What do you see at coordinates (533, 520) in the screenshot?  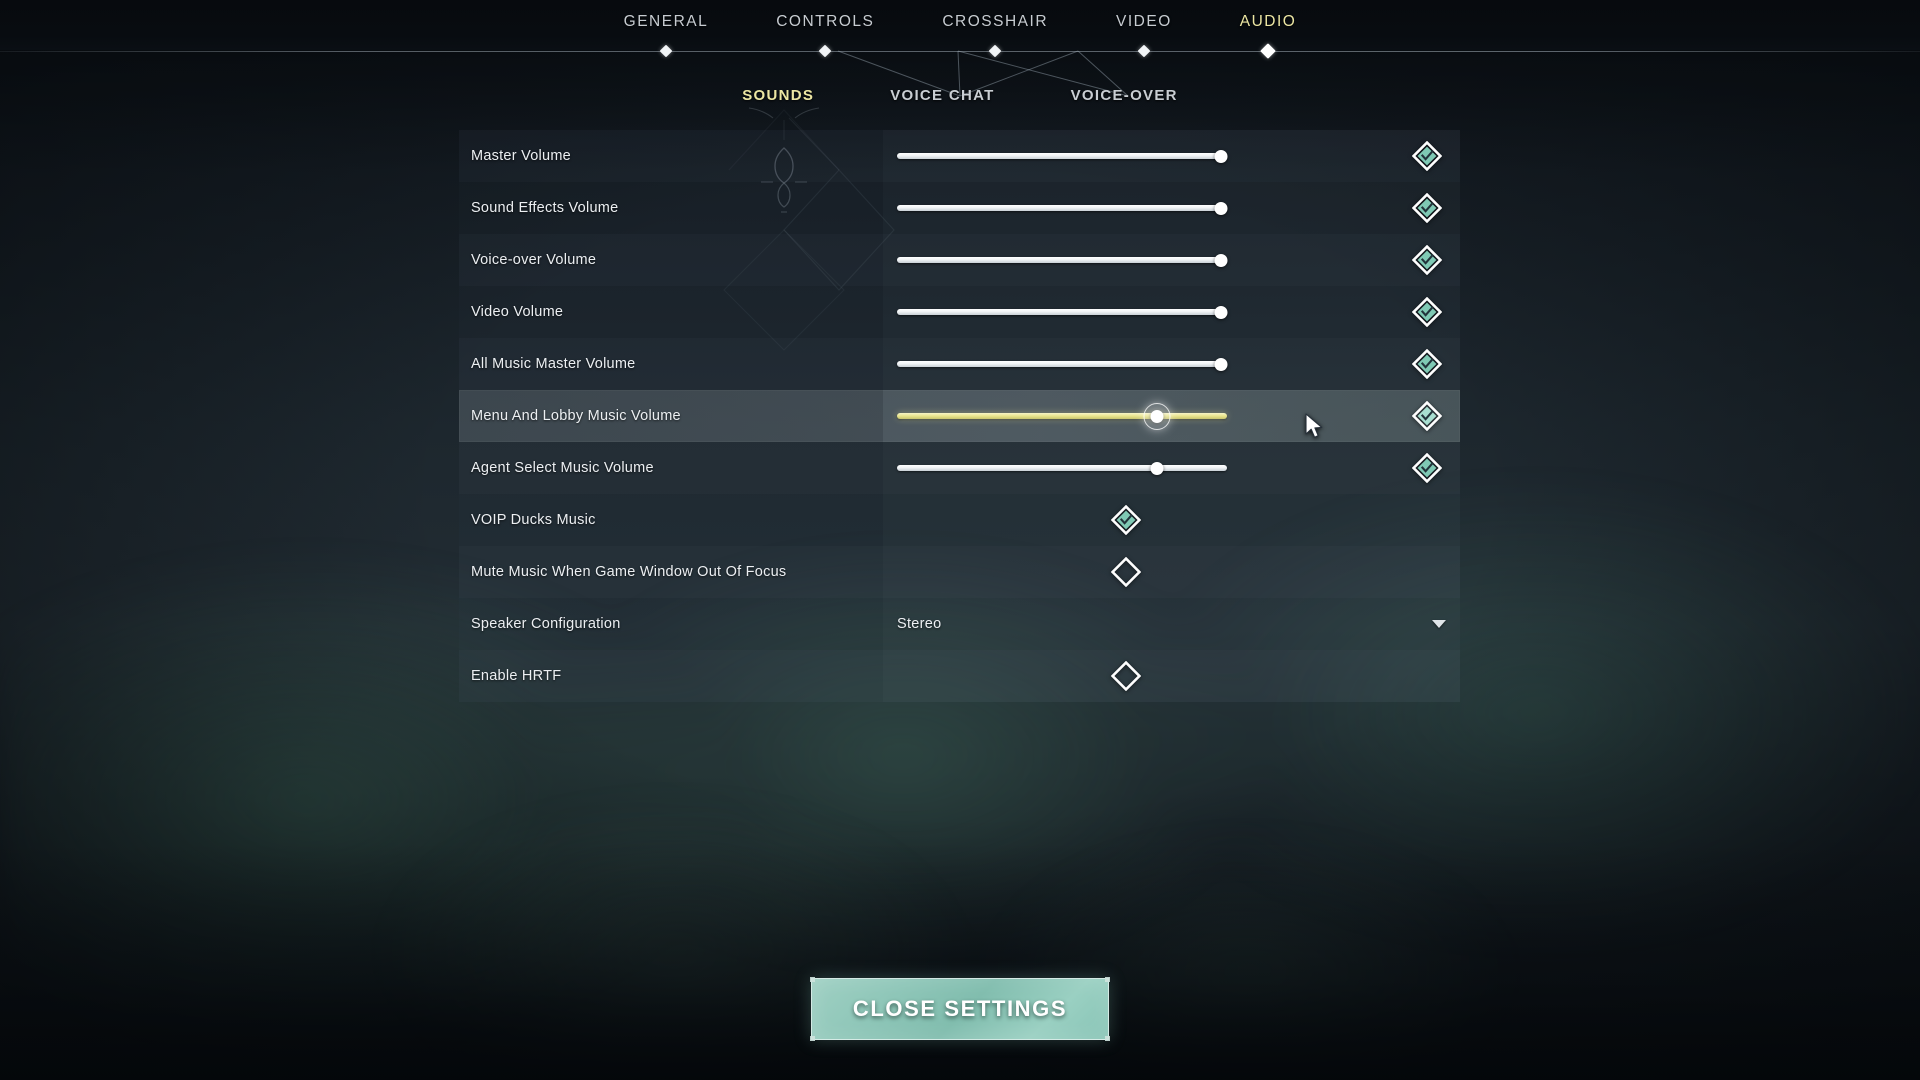 I see `setting-label: VOIP Ducks Music` at bounding box center [533, 520].